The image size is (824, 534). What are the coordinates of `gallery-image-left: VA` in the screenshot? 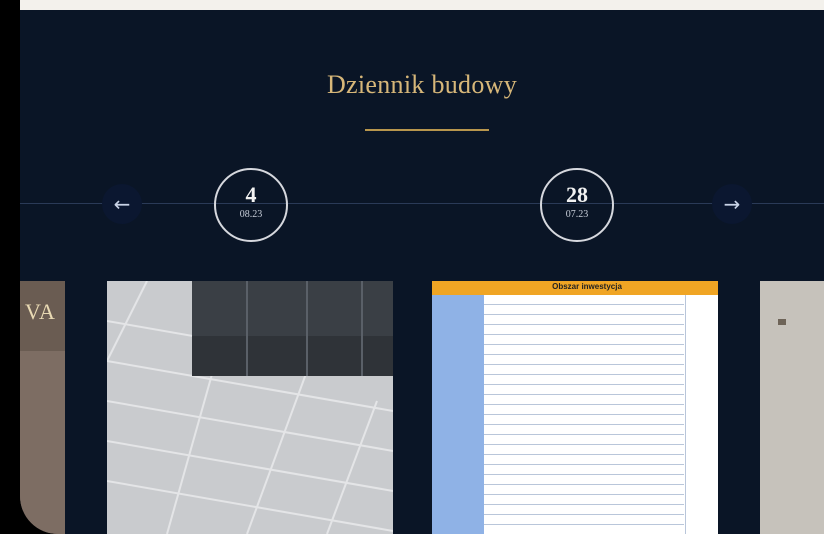 It's located at (42, 407).